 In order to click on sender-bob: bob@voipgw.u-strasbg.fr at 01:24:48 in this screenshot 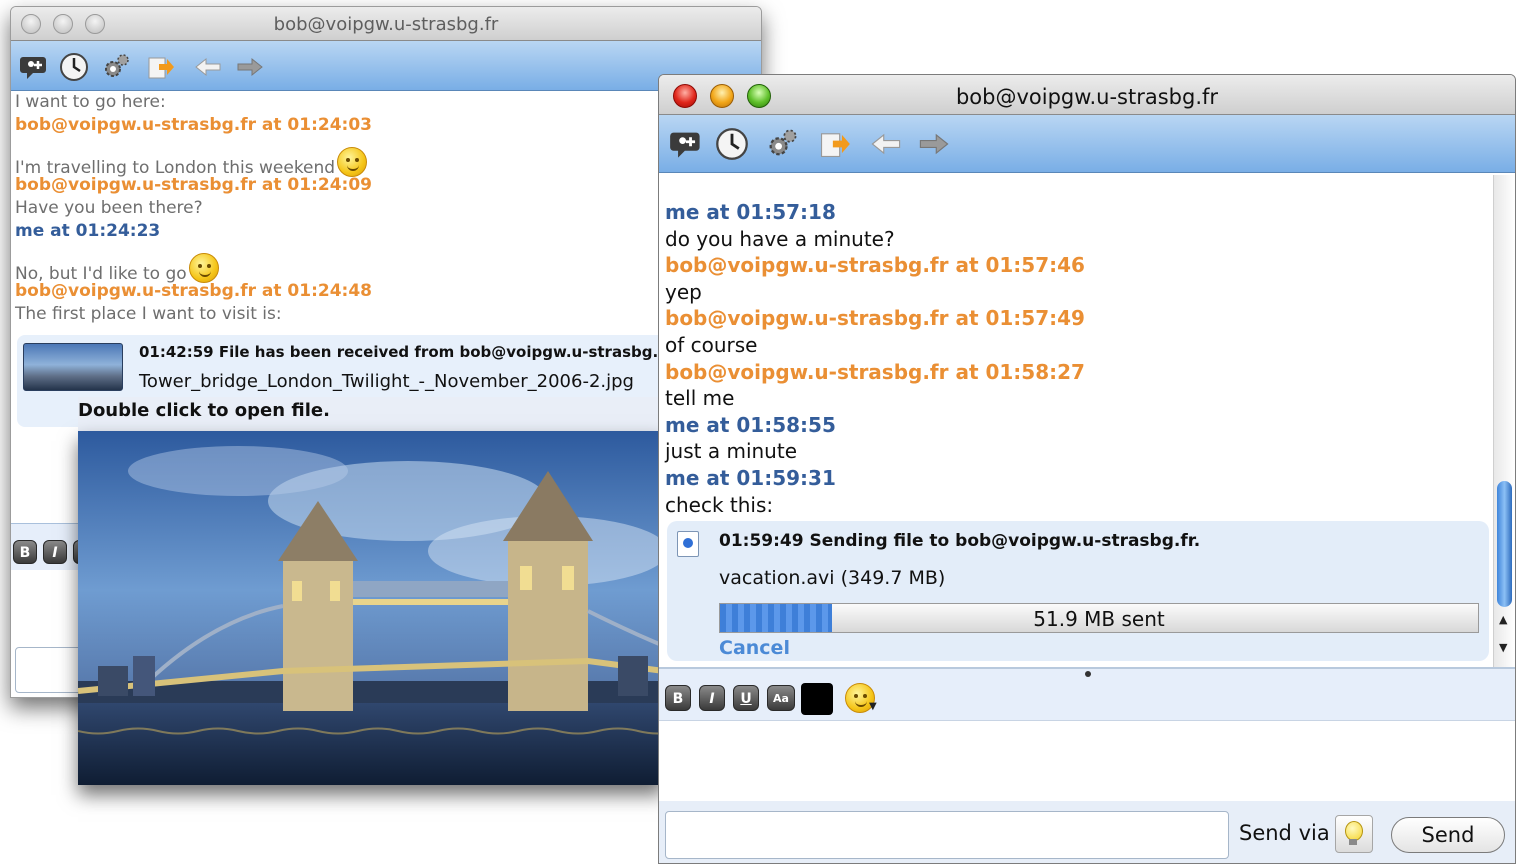, I will do `click(193, 291)`.